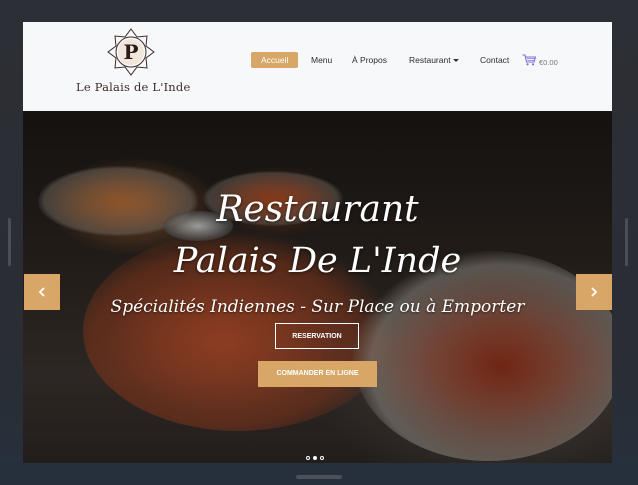 This screenshot has height=485, width=638. I want to click on carousel-prev-button, so click(42, 292).